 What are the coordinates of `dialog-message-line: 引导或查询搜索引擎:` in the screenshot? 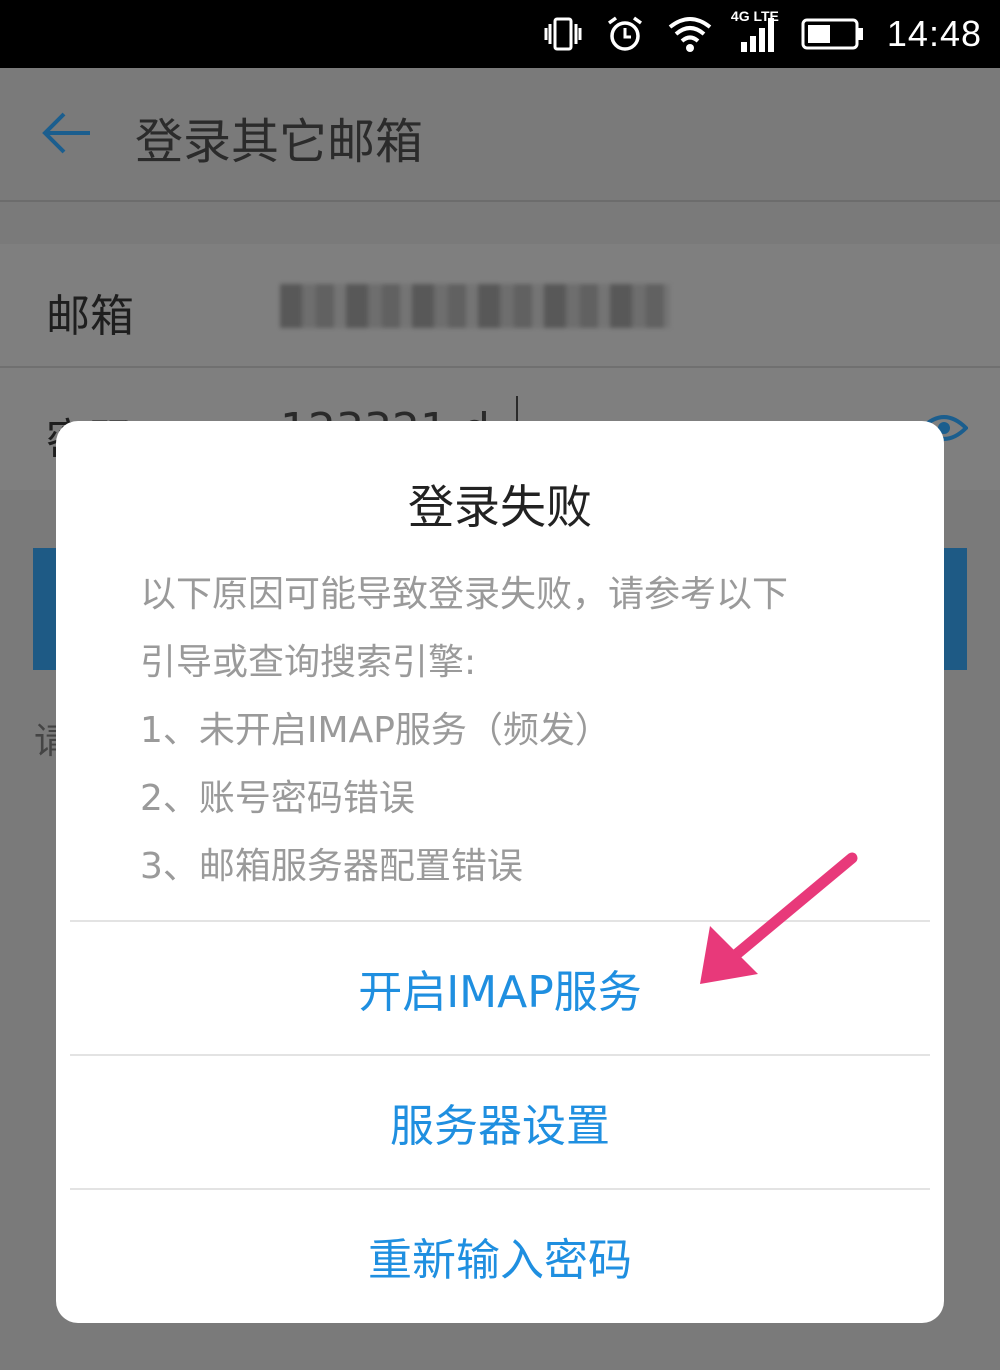 It's located at (308, 662).